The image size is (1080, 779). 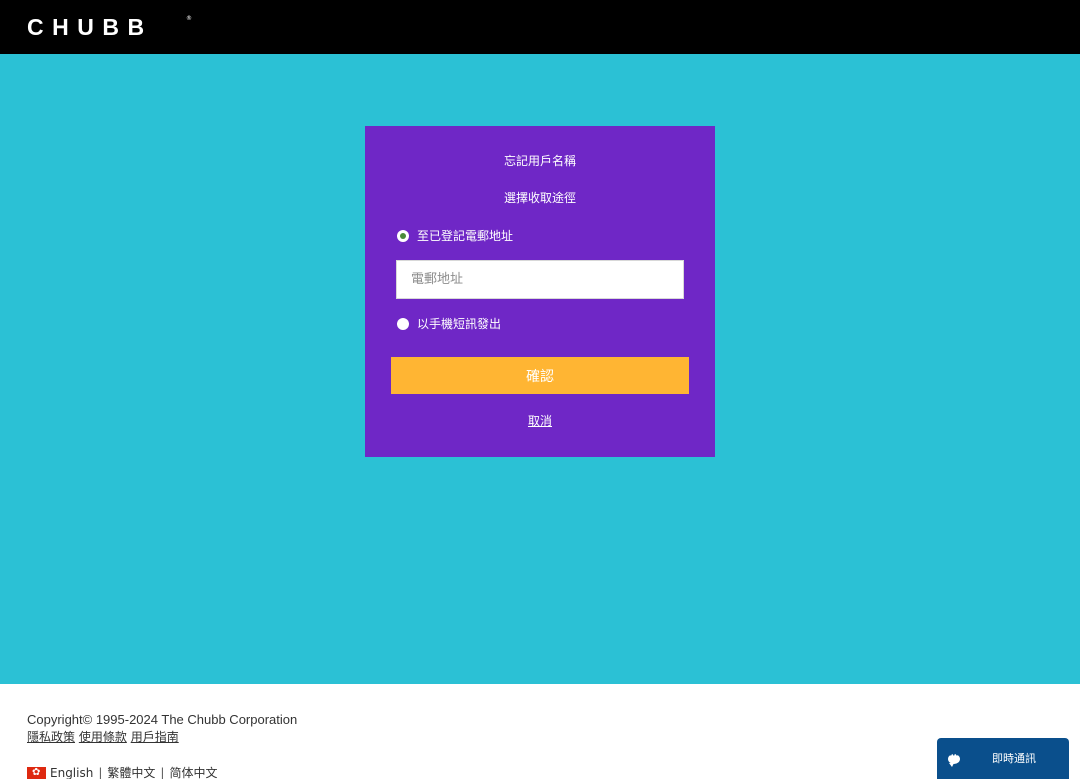 I want to click on registered-mark: ®, so click(x=189, y=18).